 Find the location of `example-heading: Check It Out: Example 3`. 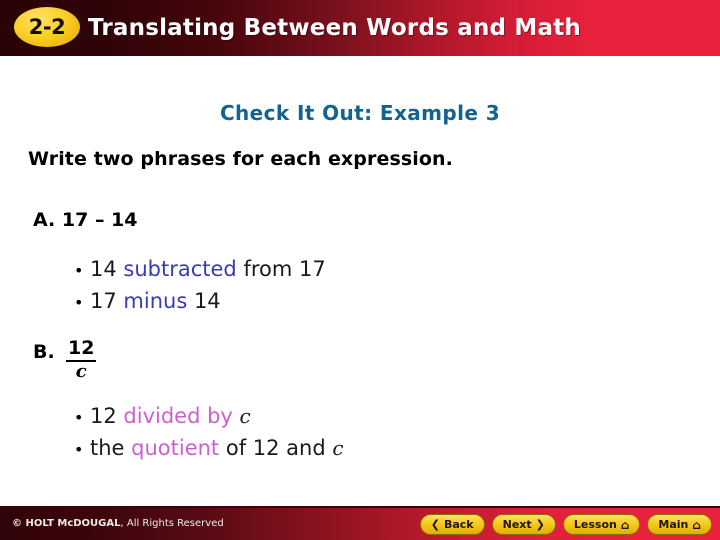

example-heading: Check It Out: Example 3 is located at coordinates (360, 113).